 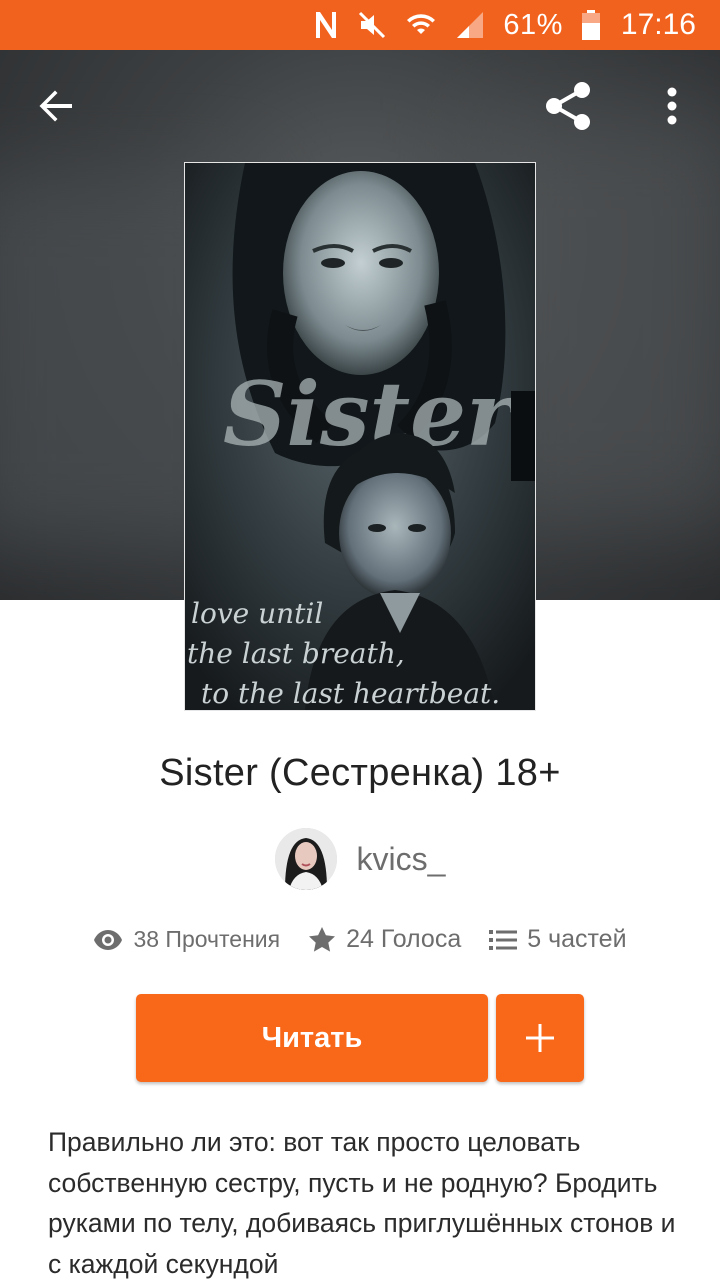 What do you see at coordinates (421, 25) in the screenshot?
I see `wifi-icon` at bounding box center [421, 25].